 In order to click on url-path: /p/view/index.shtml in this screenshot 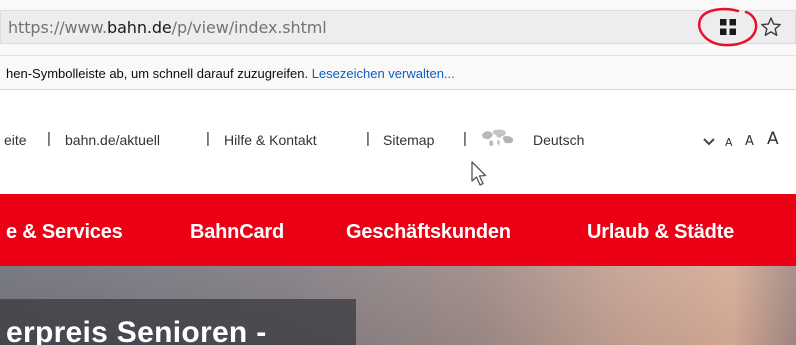, I will do `click(249, 27)`.